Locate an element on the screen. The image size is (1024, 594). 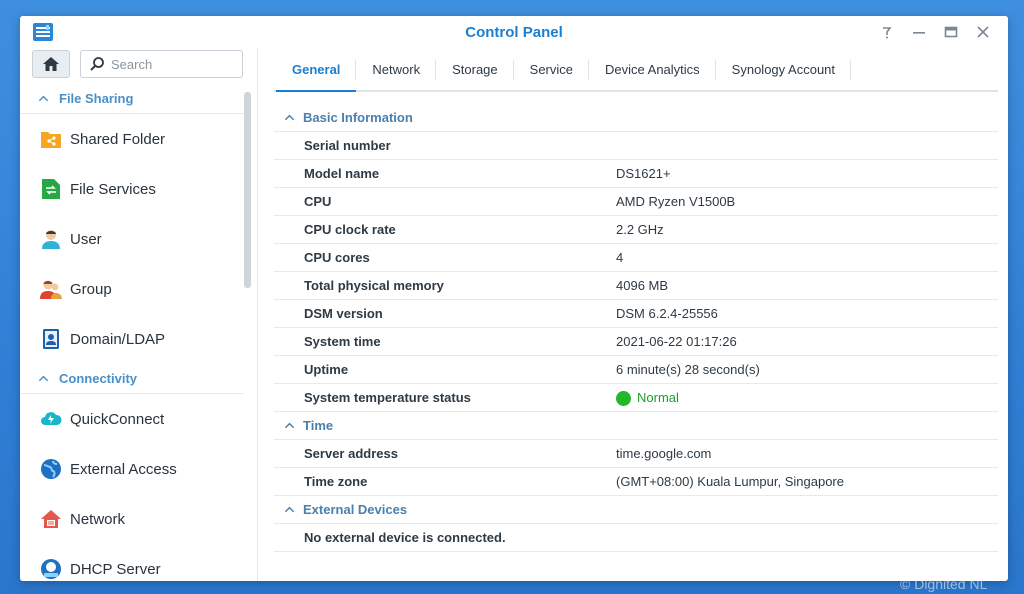
info-row: System time 2021-06-22 01:17:26 is located at coordinates (636, 342).